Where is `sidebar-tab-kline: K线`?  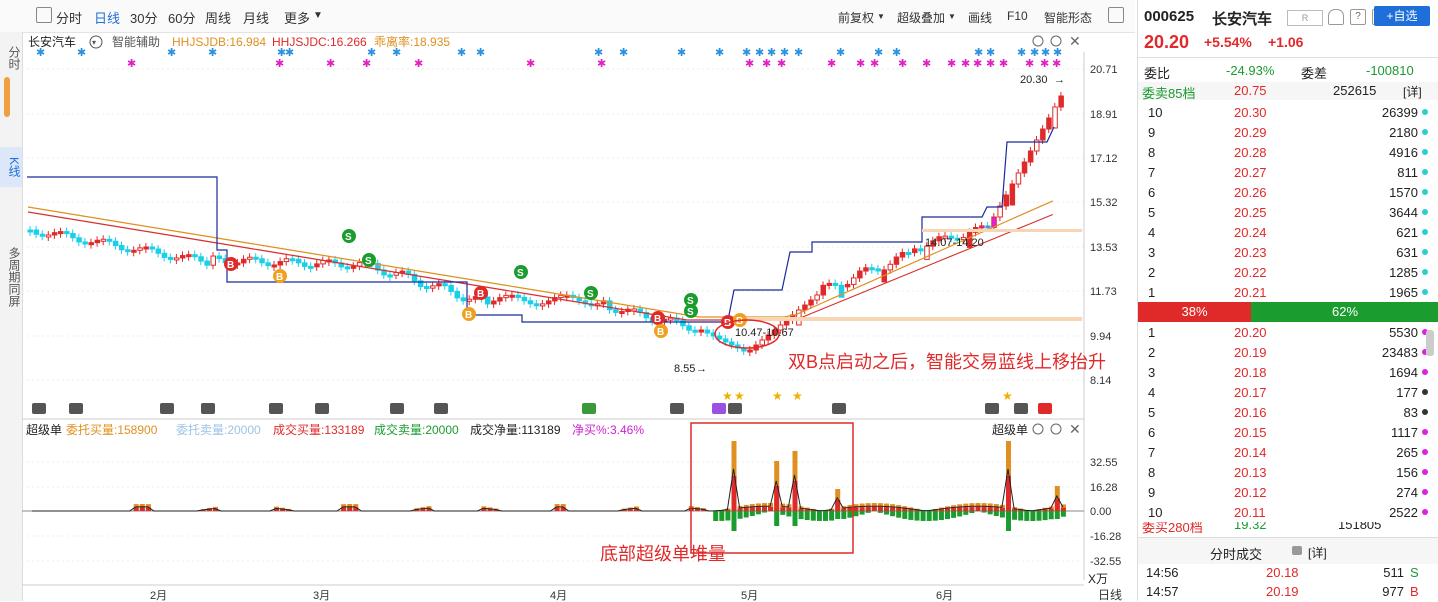 sidebar-tab-kline: K线 is located at coordinates (11, 167).